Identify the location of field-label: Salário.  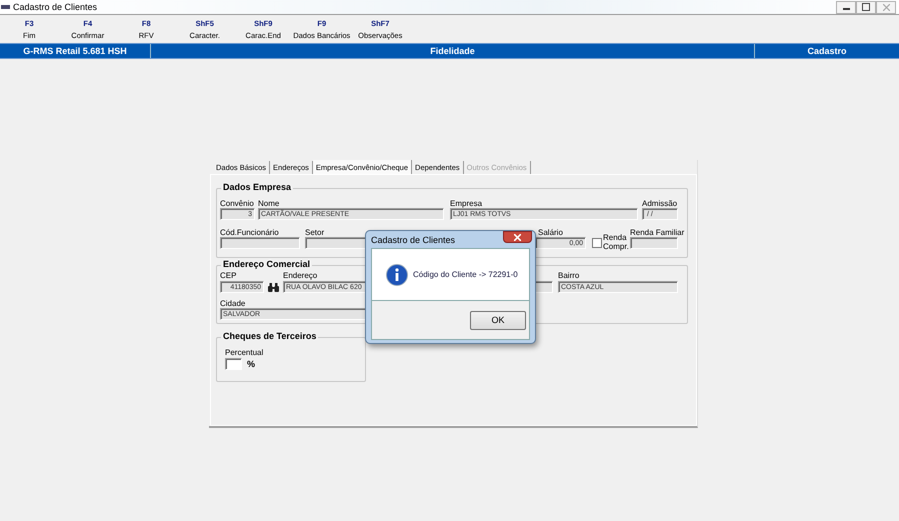
(550, 232).